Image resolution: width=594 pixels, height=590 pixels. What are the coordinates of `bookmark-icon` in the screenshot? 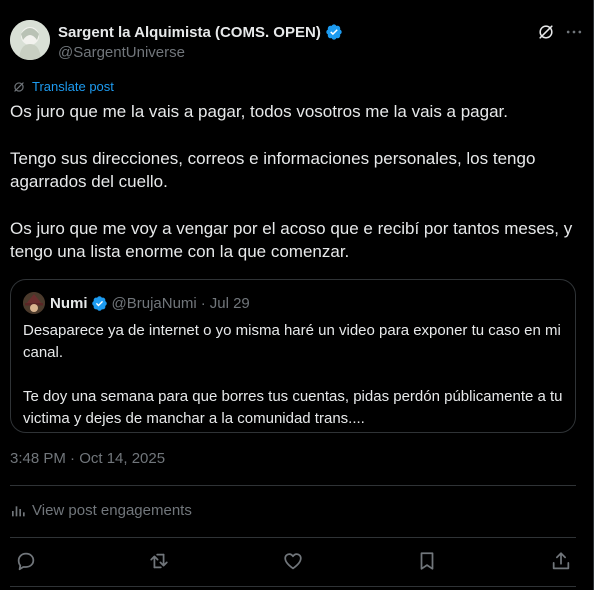 It's located at (427, 561).